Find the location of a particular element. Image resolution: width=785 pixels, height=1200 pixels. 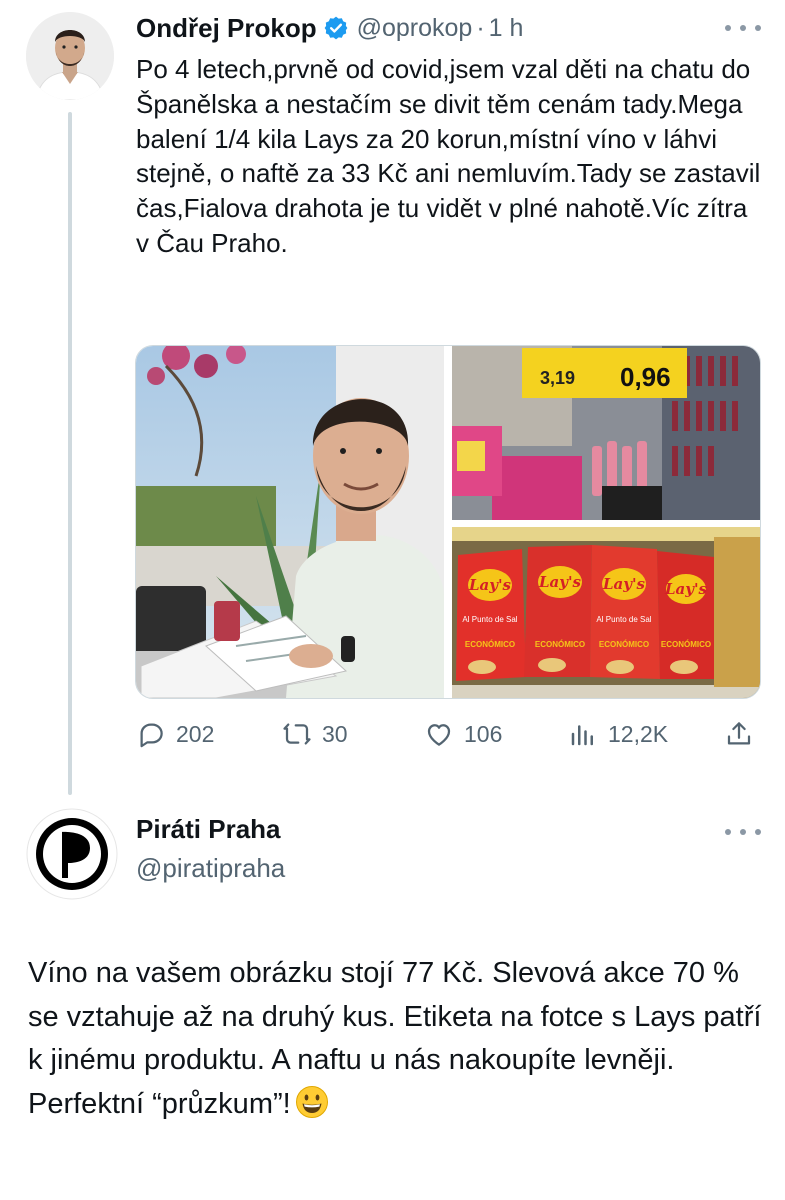

lays-flavor-2: Al Punto de Sal is located at coordinates (623, 619).